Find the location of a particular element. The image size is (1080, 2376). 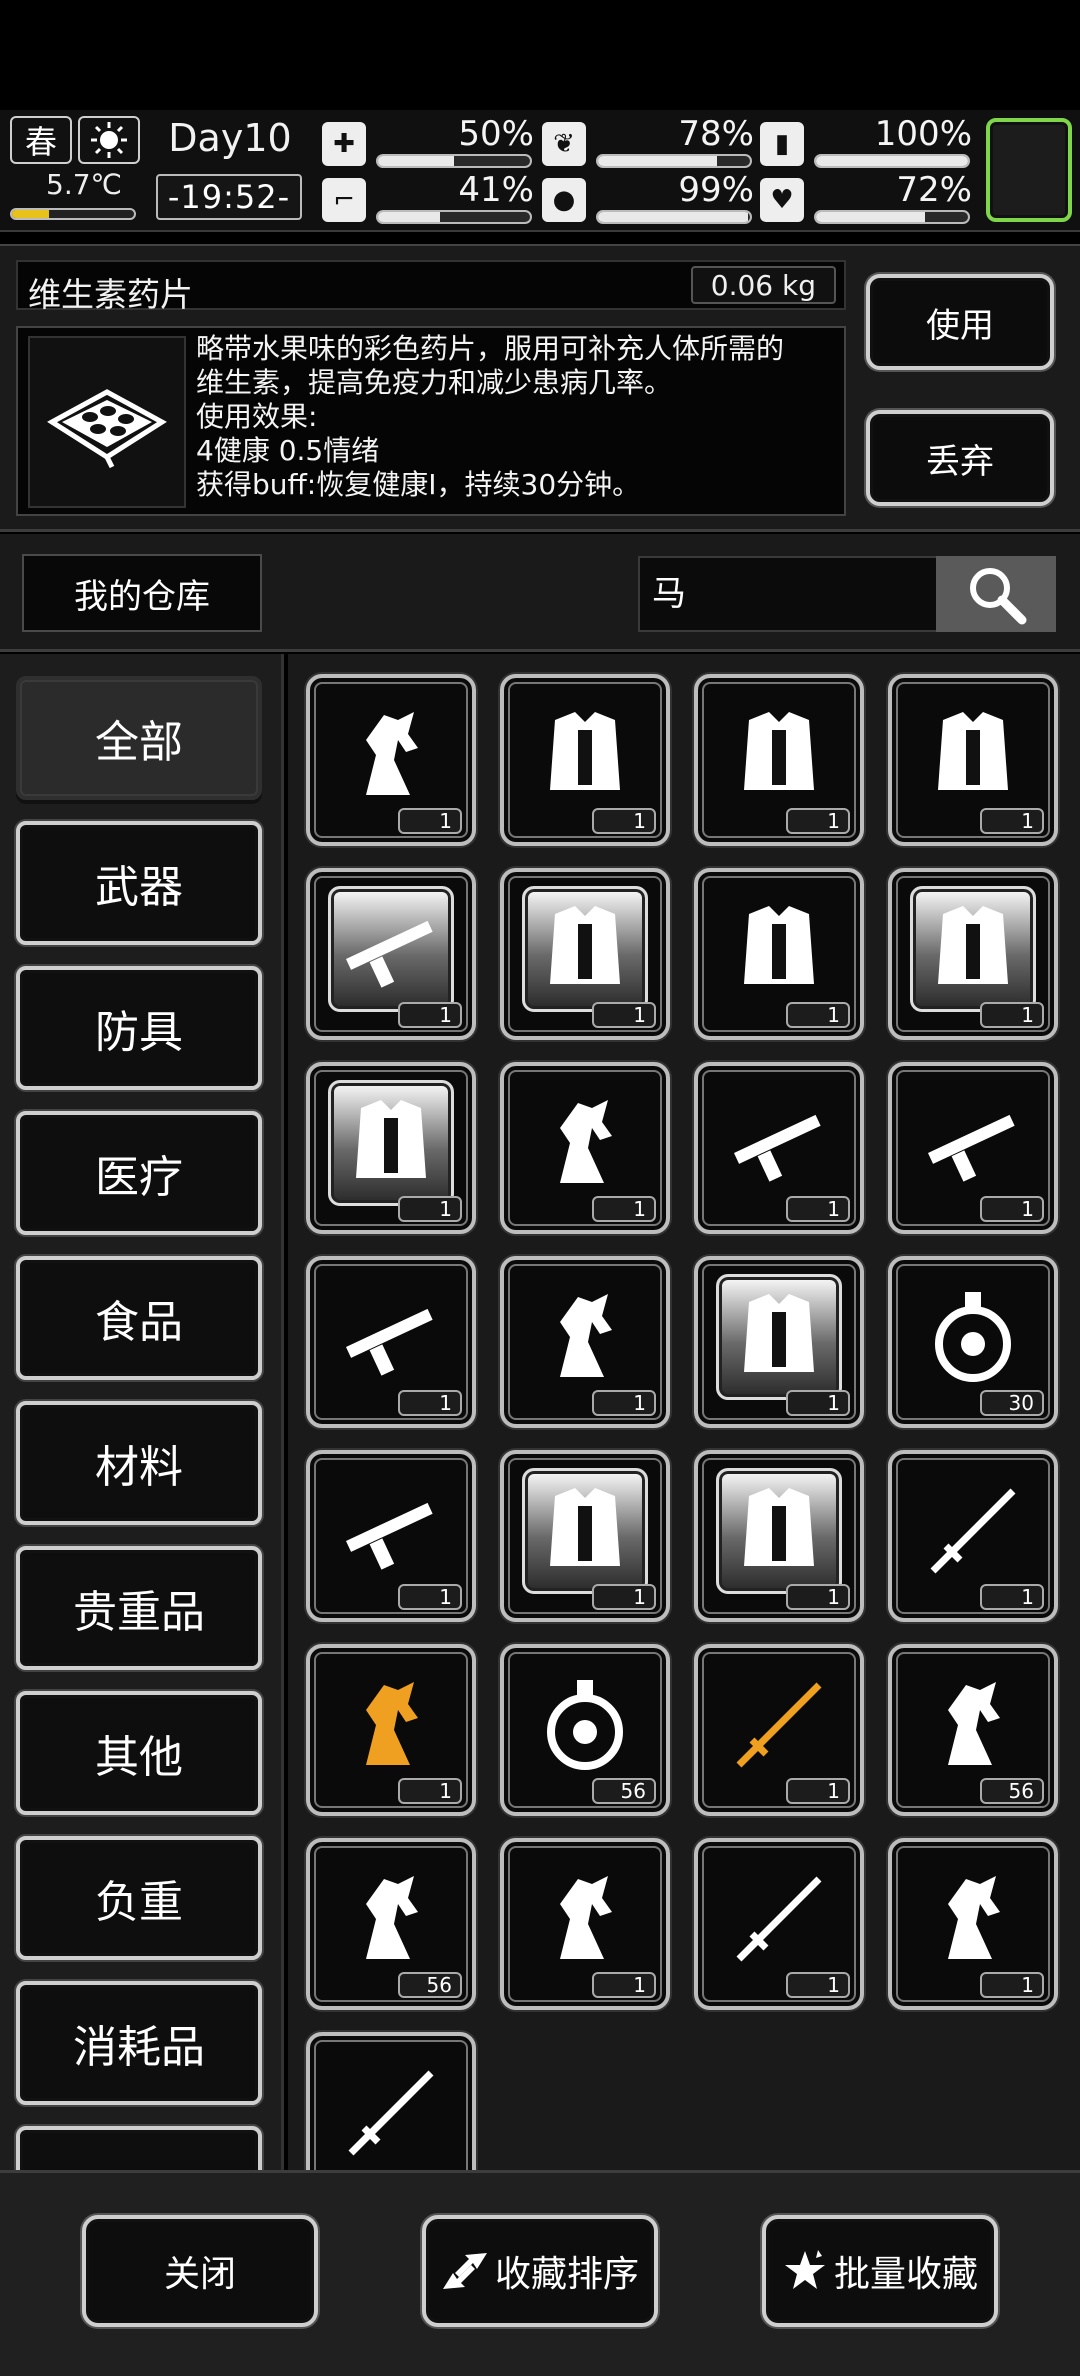

boot-icon: ⌐ is located at coordinates (344, 200).